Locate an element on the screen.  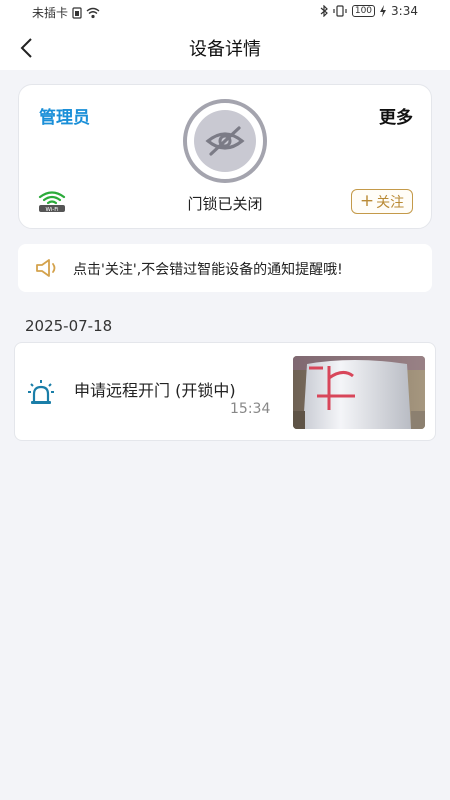
event-time: 15:34 is located at coordinates (250, 409).